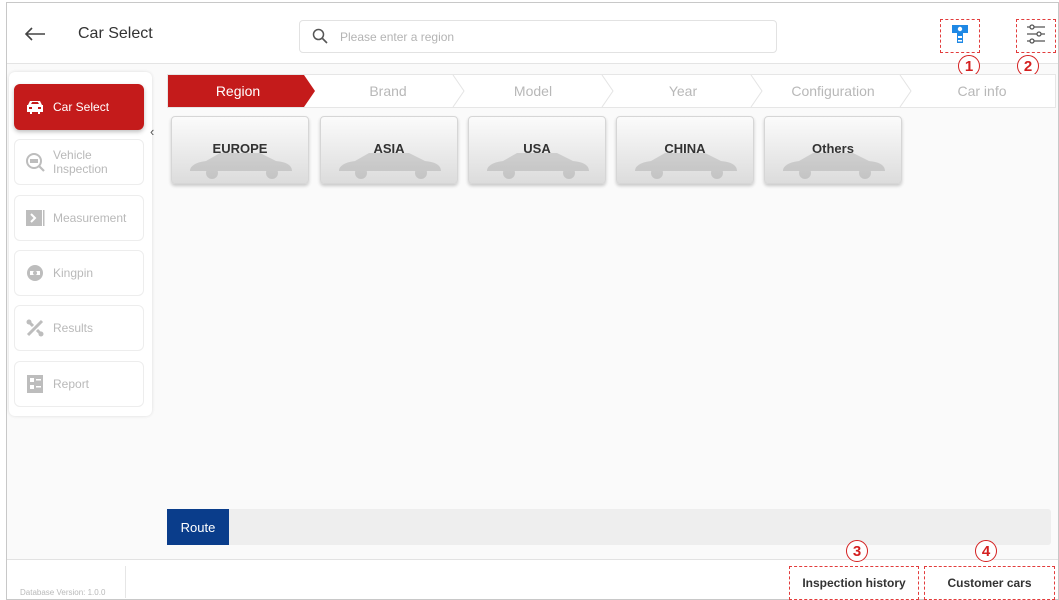  I want to click on region-label: USA, so click(537, 148).